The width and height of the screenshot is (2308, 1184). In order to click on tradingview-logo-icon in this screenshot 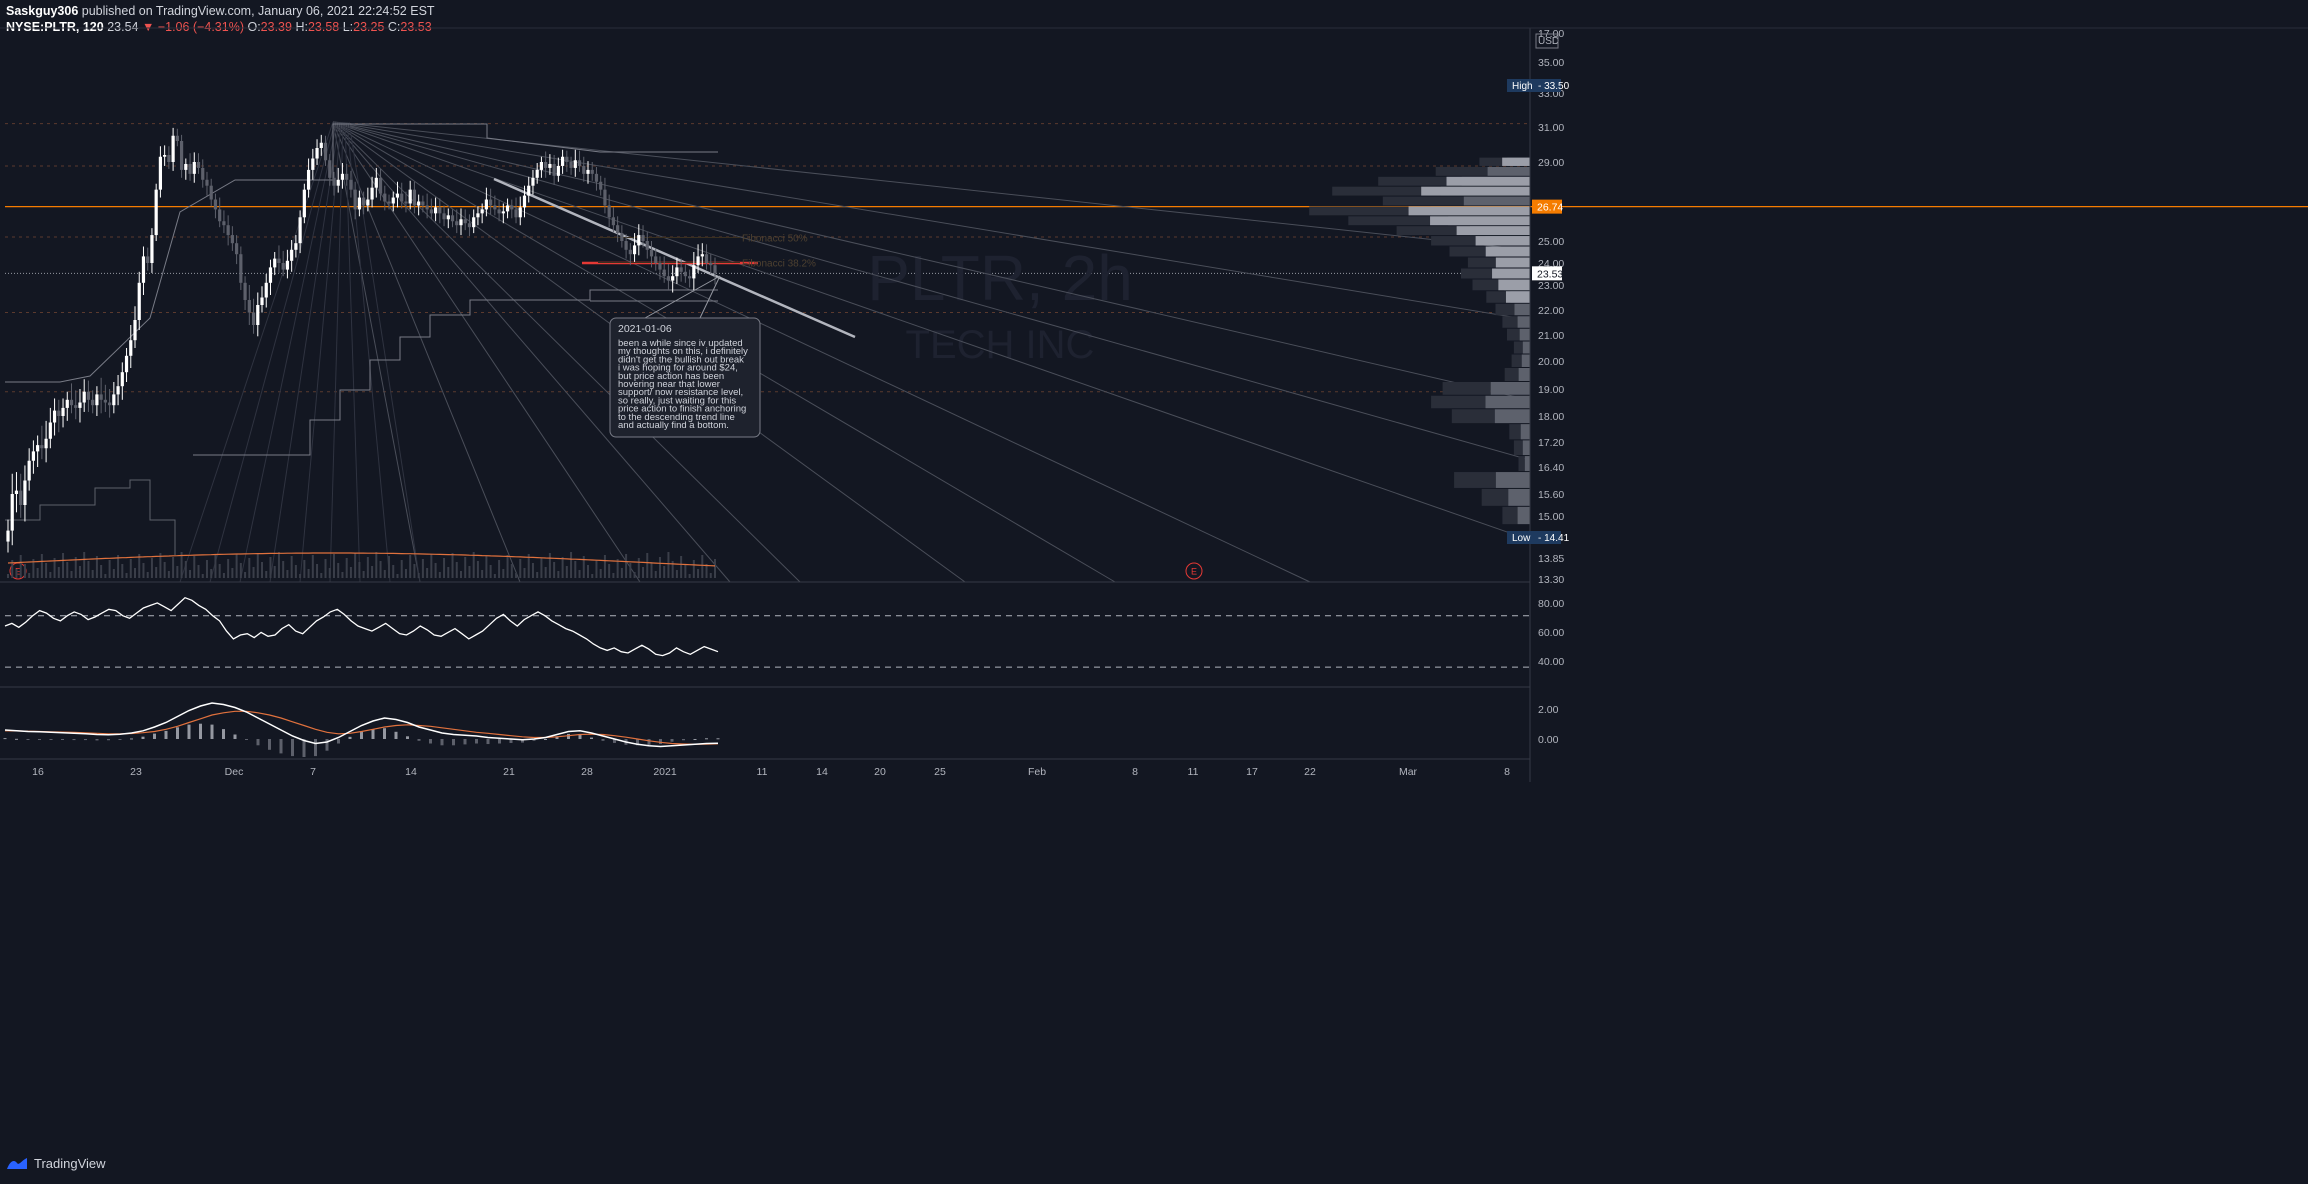, I will do `click(17, 1163)`.